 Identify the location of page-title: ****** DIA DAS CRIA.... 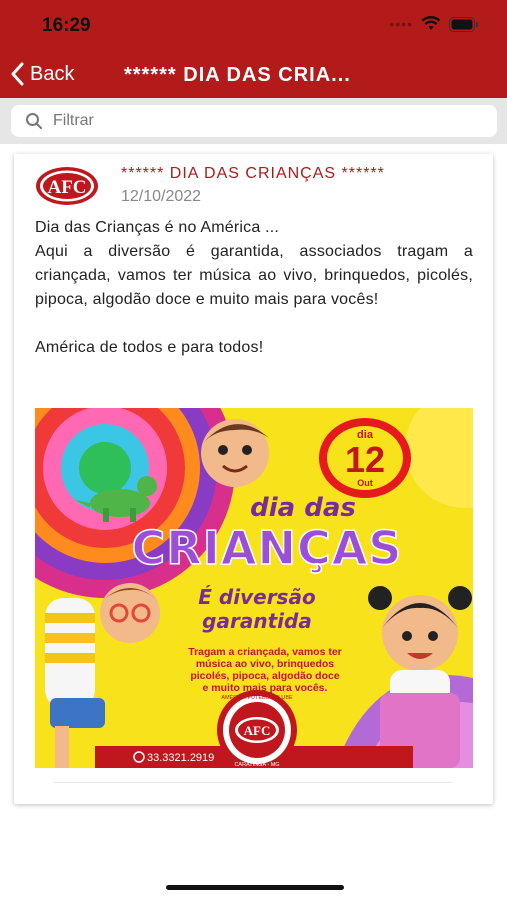
(237, 75).